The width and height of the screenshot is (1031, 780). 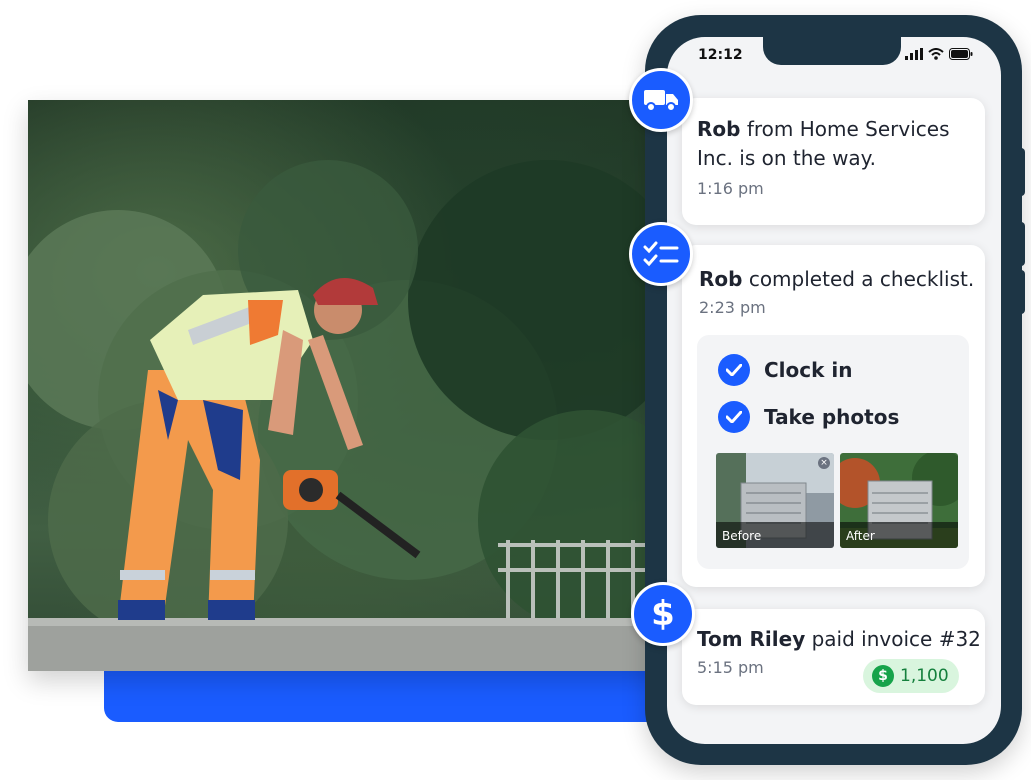 What do you see at coordinates (1022, 244) in the screenshot?
I see `phone-volume-up` at bounding box center [1022, 244].